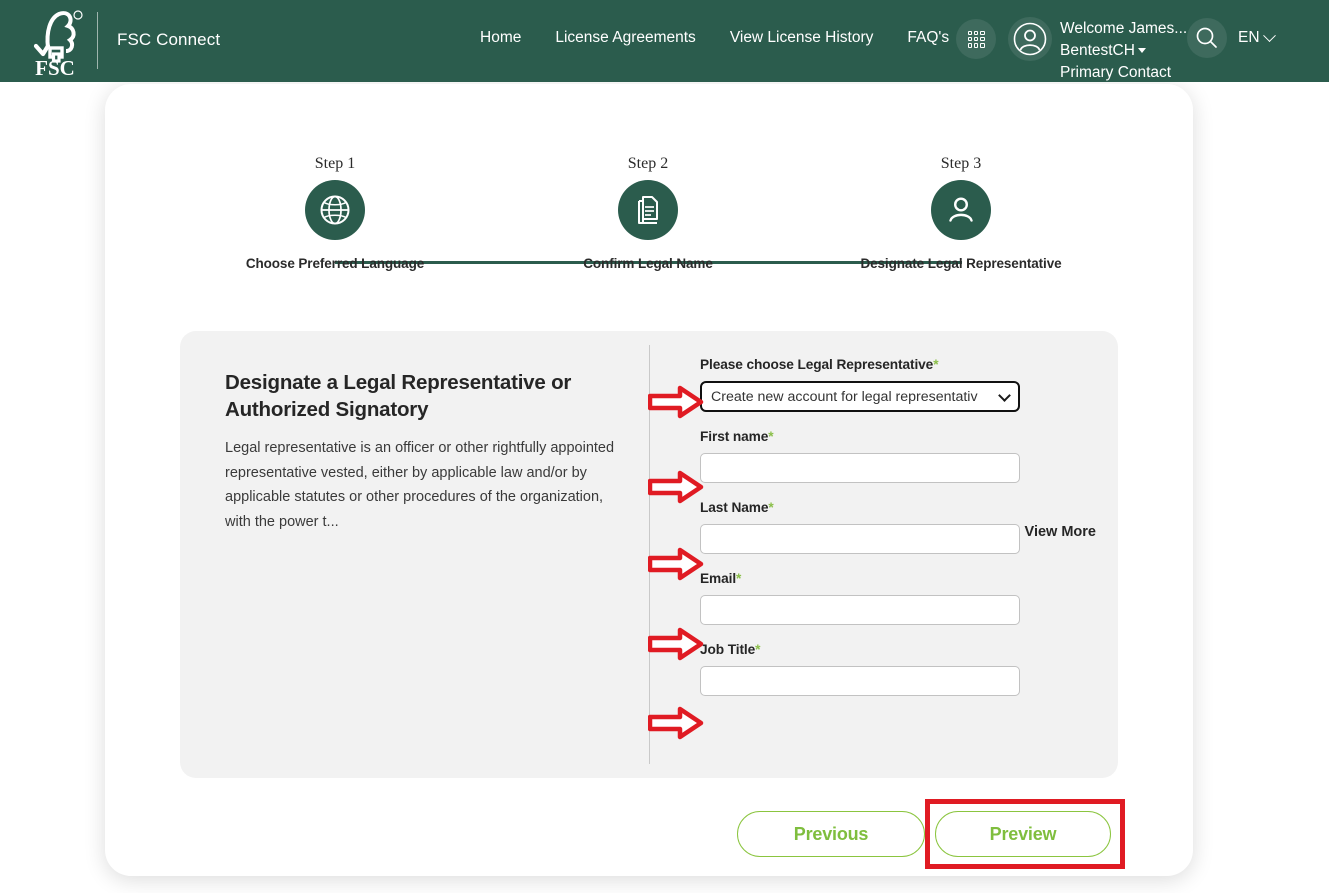  What do you see at coordinates (335, 210) in the screenshot?
I see `globe-icon` at bounding box center [335, 210].